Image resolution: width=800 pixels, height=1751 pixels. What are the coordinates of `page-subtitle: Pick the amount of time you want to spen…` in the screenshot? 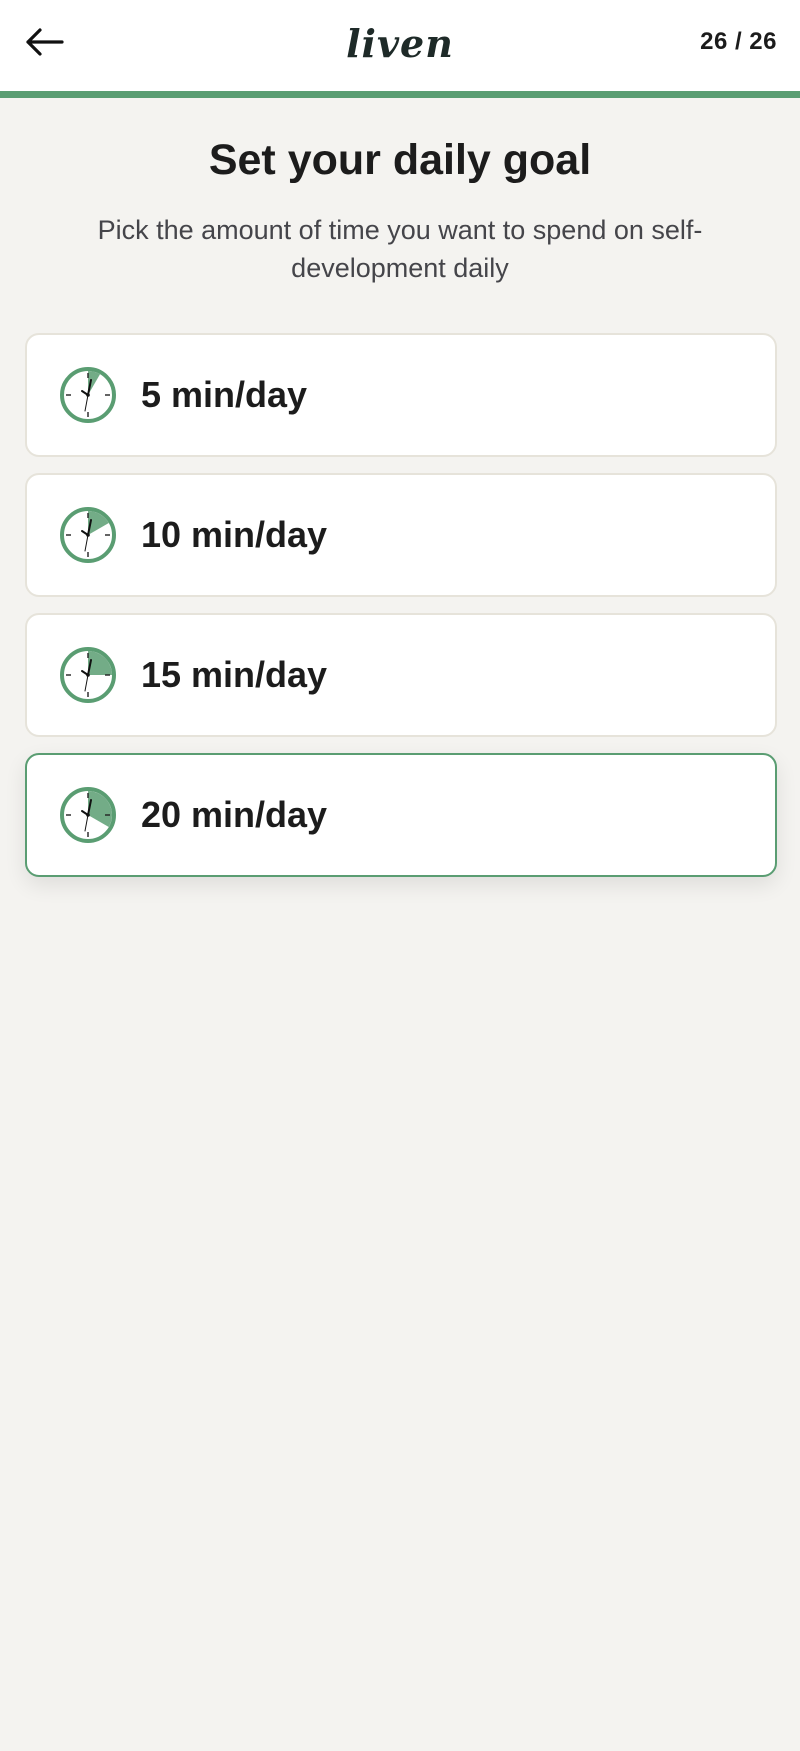 It's located at (400, 249).